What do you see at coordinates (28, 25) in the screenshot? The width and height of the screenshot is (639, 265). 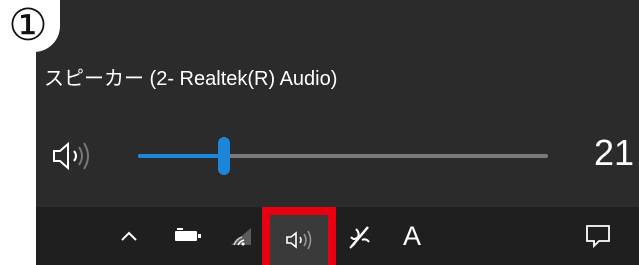 I see `step-number-label: ①` at bounding box center [28, 25].